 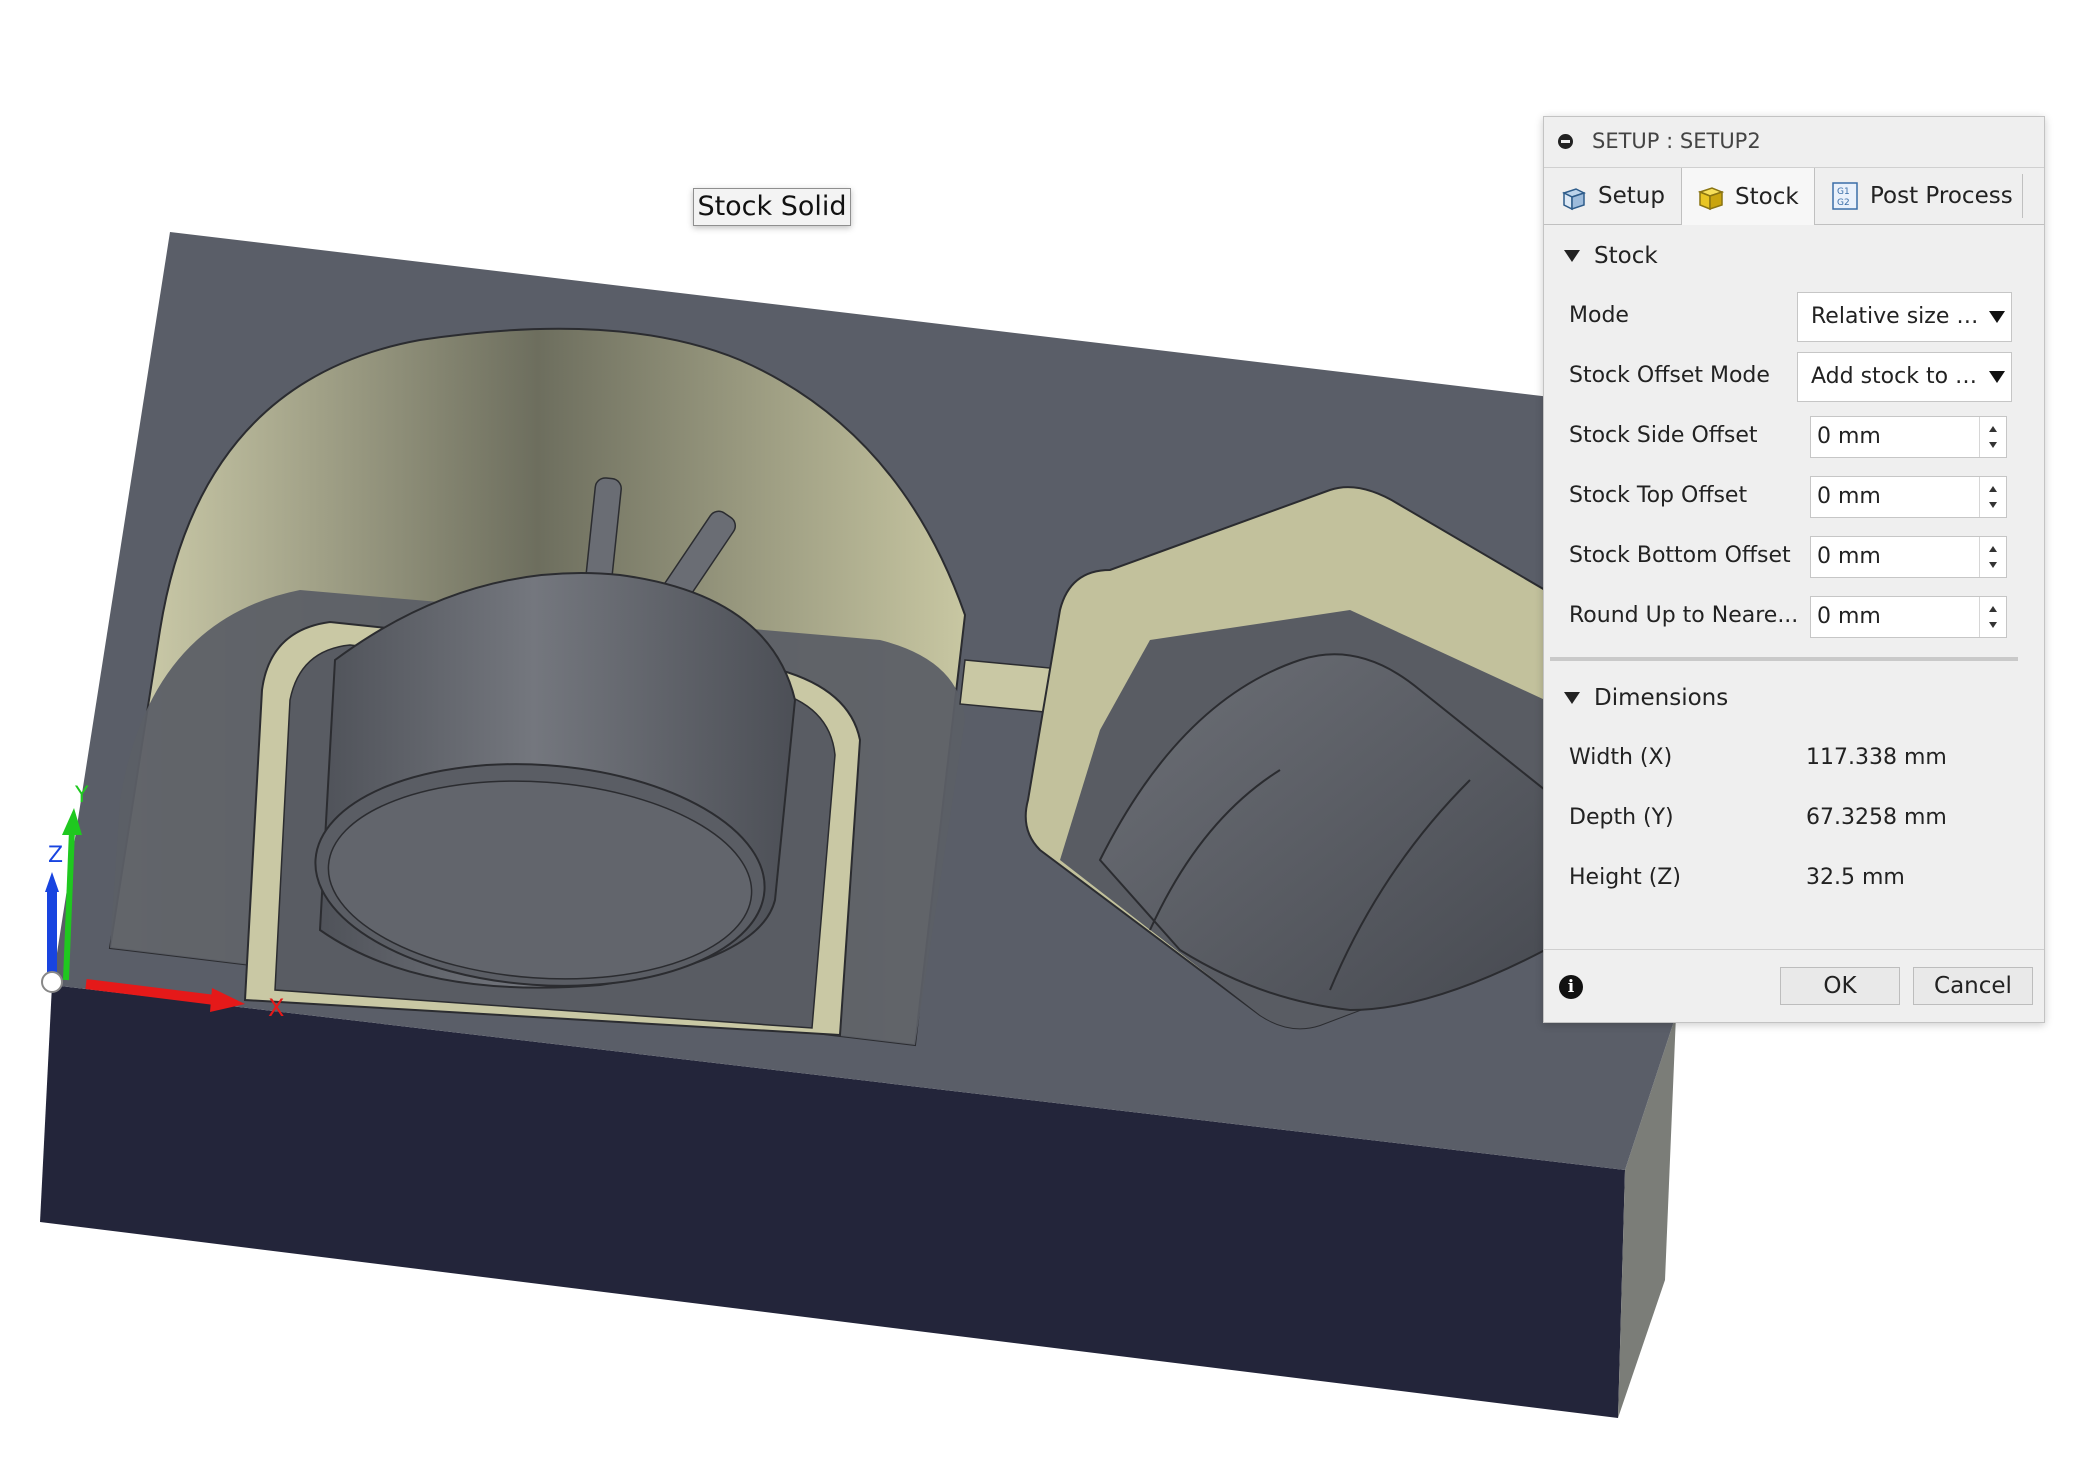 I want to click on tab-stock: Stock, so click(x=1748, y=196).